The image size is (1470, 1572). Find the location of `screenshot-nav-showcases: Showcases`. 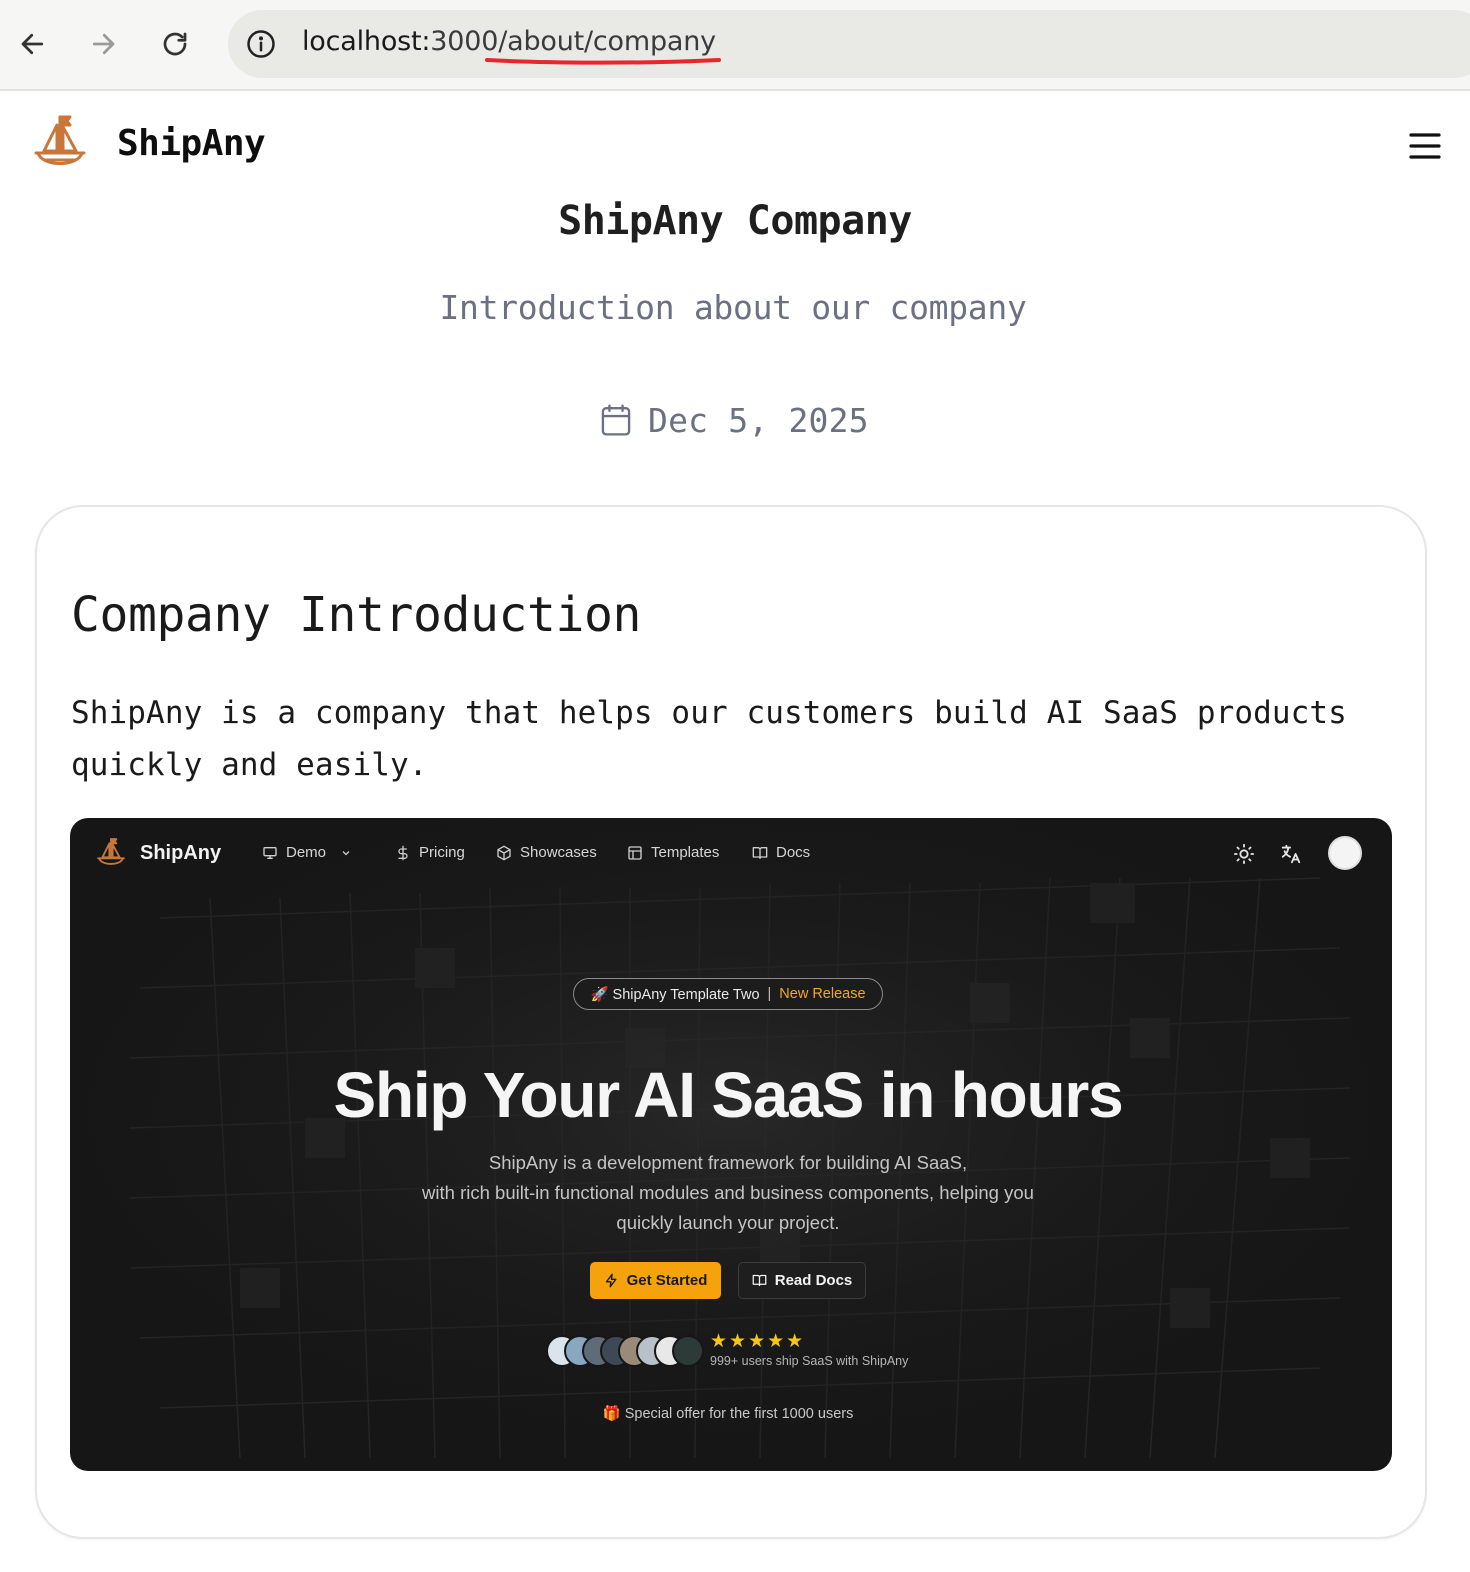

screenshot-nav-showcases: Showcases is located at coordinates (546, 852).